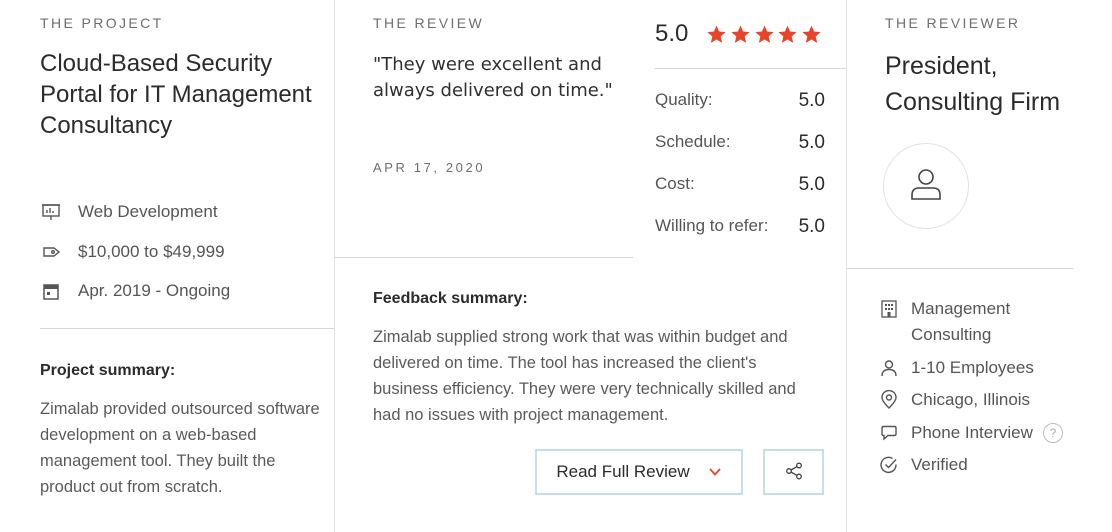 This screenshot has width=1112, height=532. I want to click on chevron-down-icon, so click(715, 472).